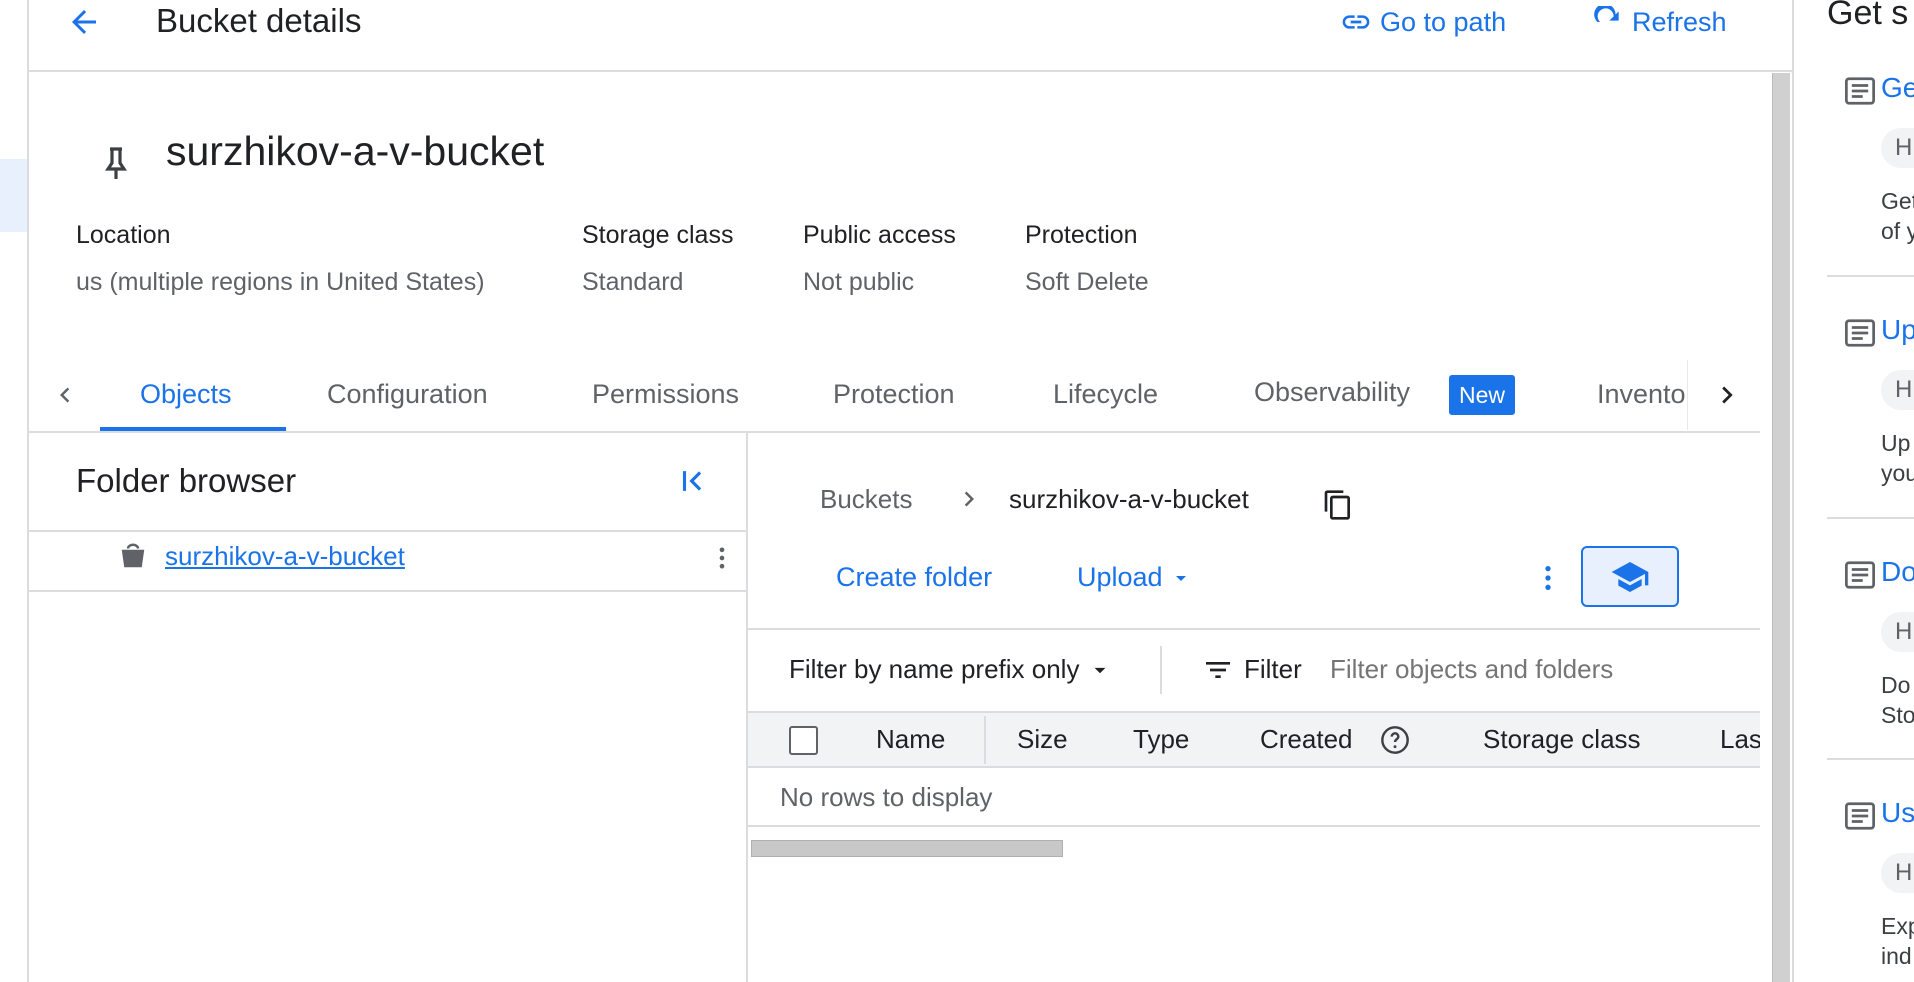 The height and width of the screenshot is (982, 1914). I want to click on column-created: Created, so click(1306, 739).